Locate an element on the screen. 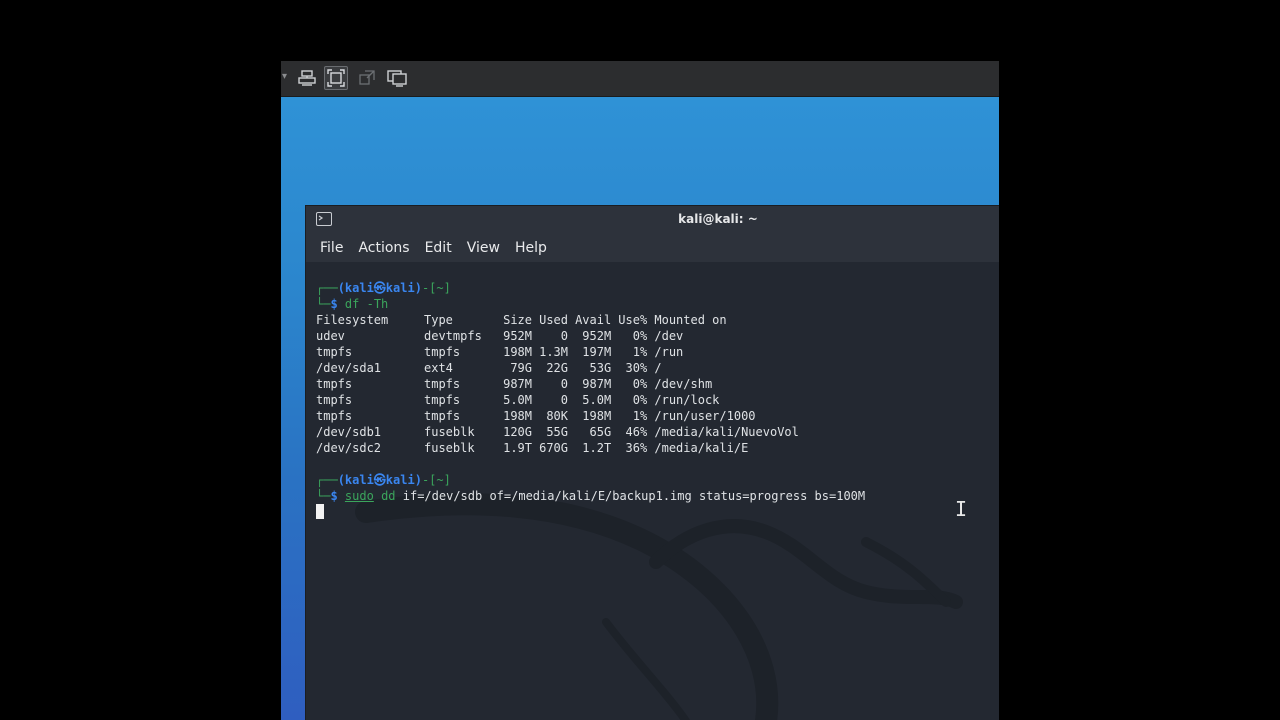 Image resolution: width=1280 pixels, height=720 pixels. df-cell: / is located at coordinates (658, 368).